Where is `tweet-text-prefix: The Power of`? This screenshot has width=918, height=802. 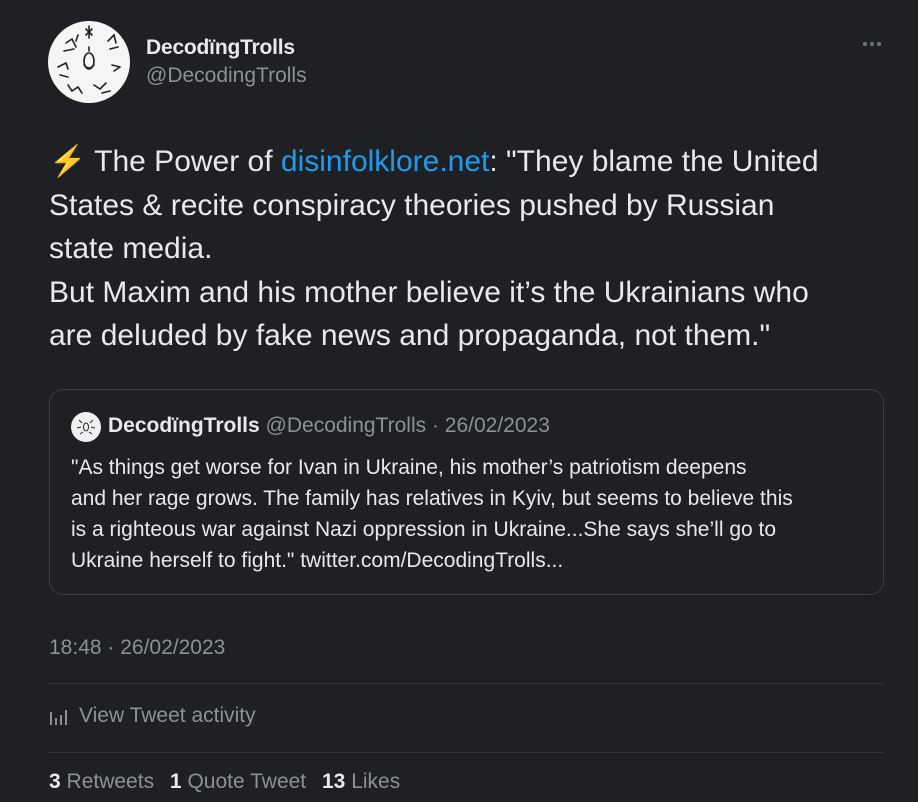
tweet-text-prefix: The Power of is located at coordinates (183, 161).